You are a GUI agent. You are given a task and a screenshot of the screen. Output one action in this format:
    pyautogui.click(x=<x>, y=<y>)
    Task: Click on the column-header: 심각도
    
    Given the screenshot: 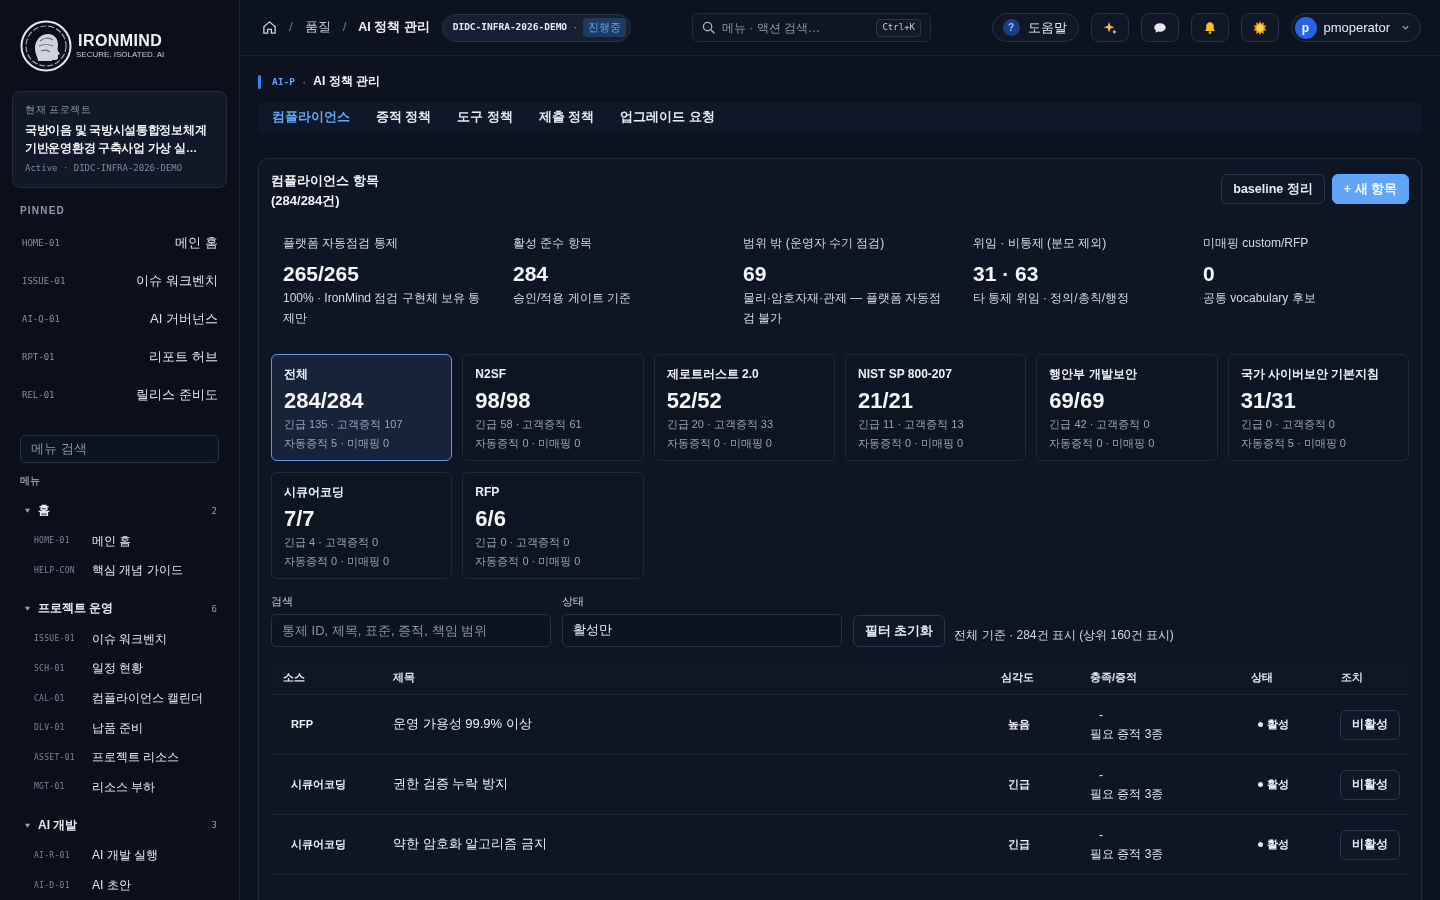 What is the action you would take?
    pyautogui.click(x=1017, y=677)
    